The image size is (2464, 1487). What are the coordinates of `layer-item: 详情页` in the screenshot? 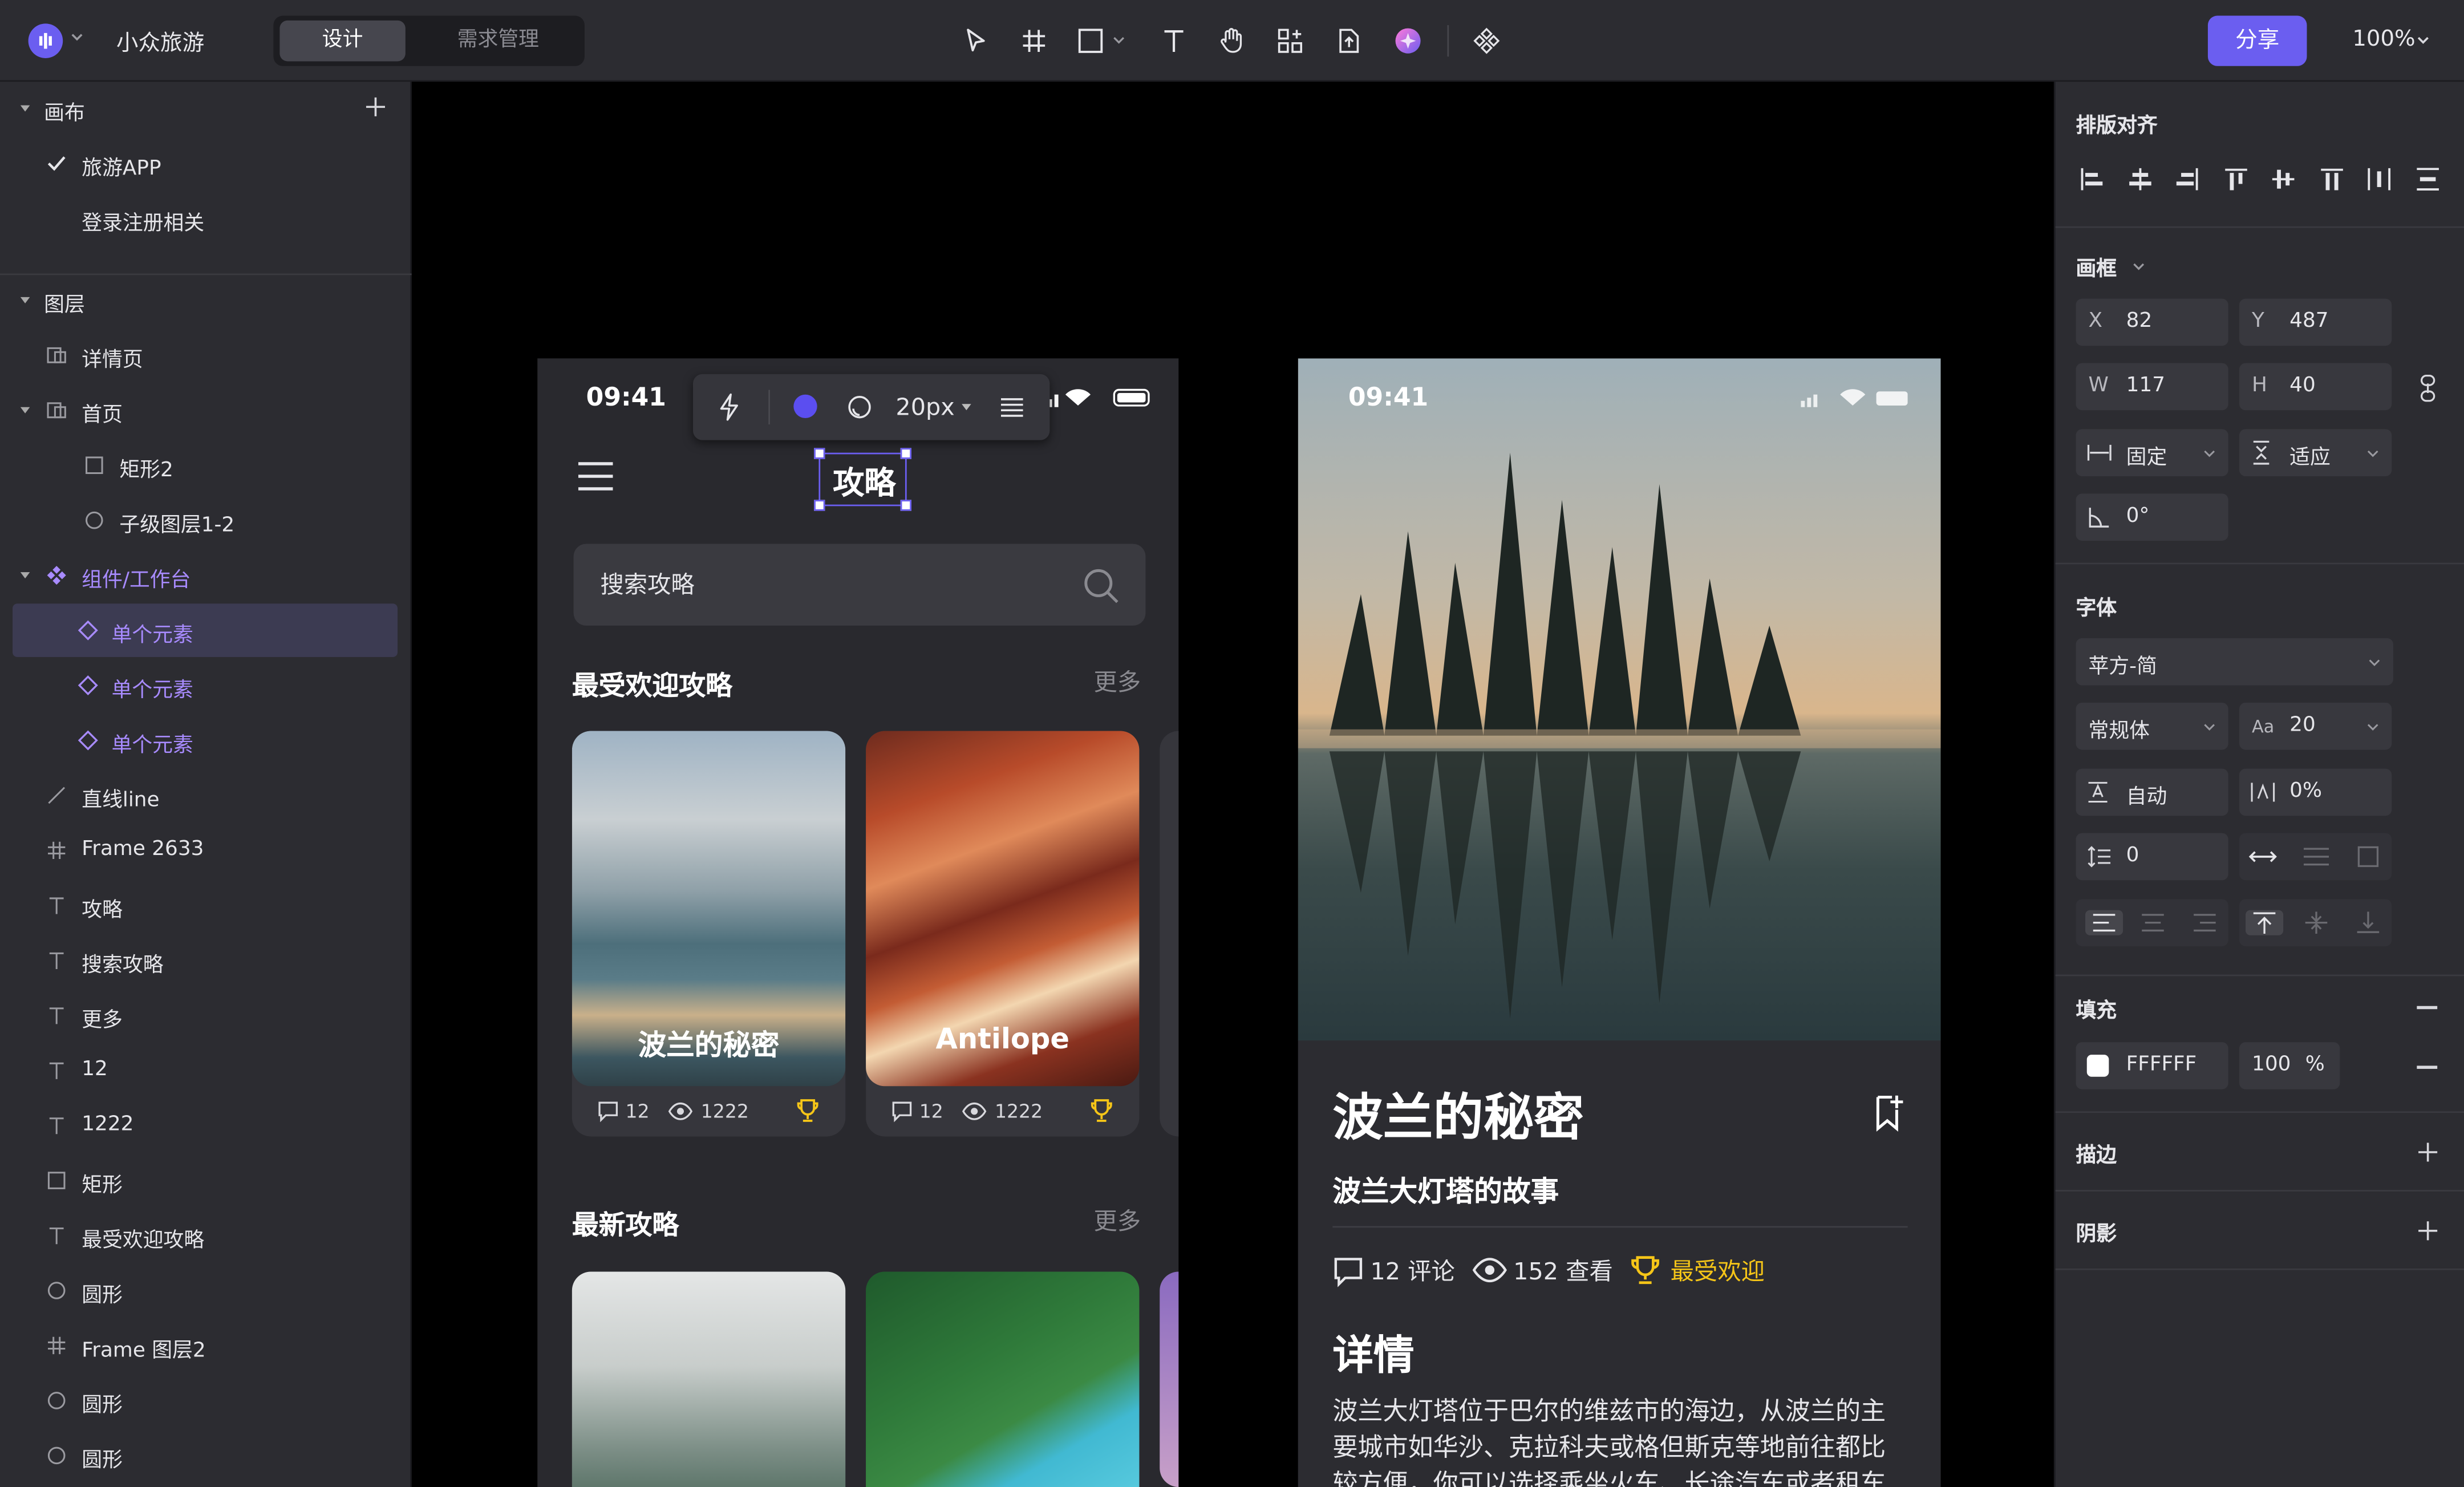 It's located at (206, 355).